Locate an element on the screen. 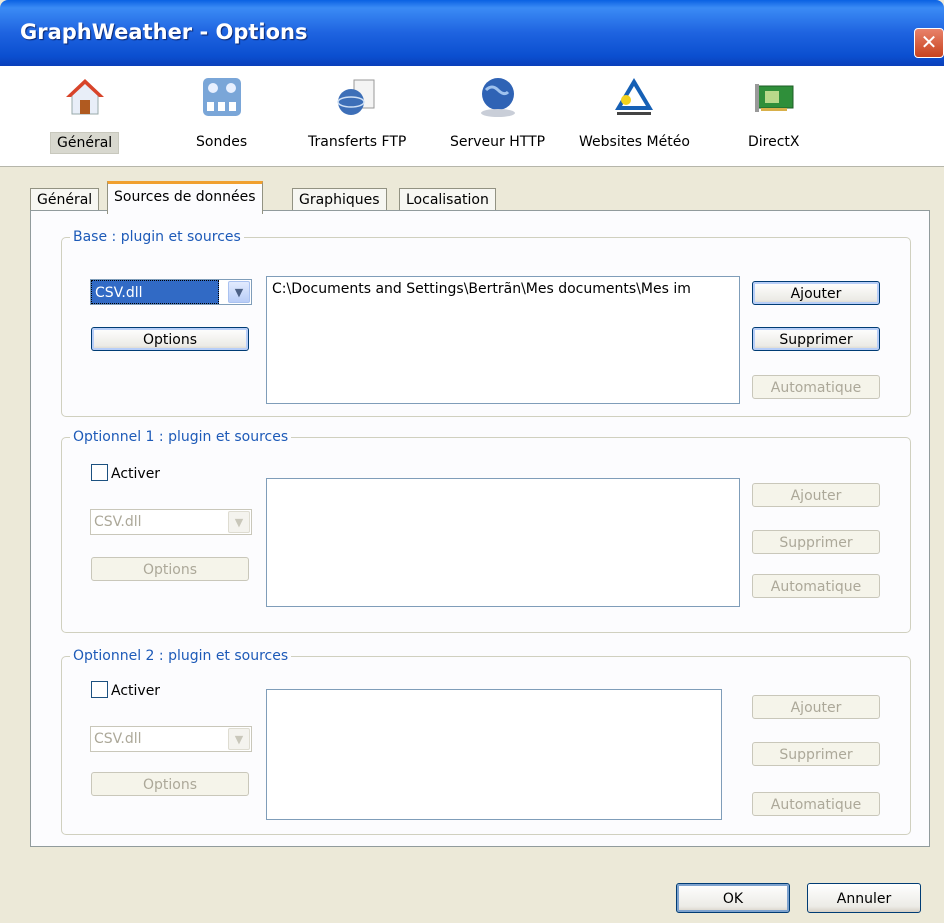  toolbar-label: Serveur HTTP is located at coordinates (498, 142).